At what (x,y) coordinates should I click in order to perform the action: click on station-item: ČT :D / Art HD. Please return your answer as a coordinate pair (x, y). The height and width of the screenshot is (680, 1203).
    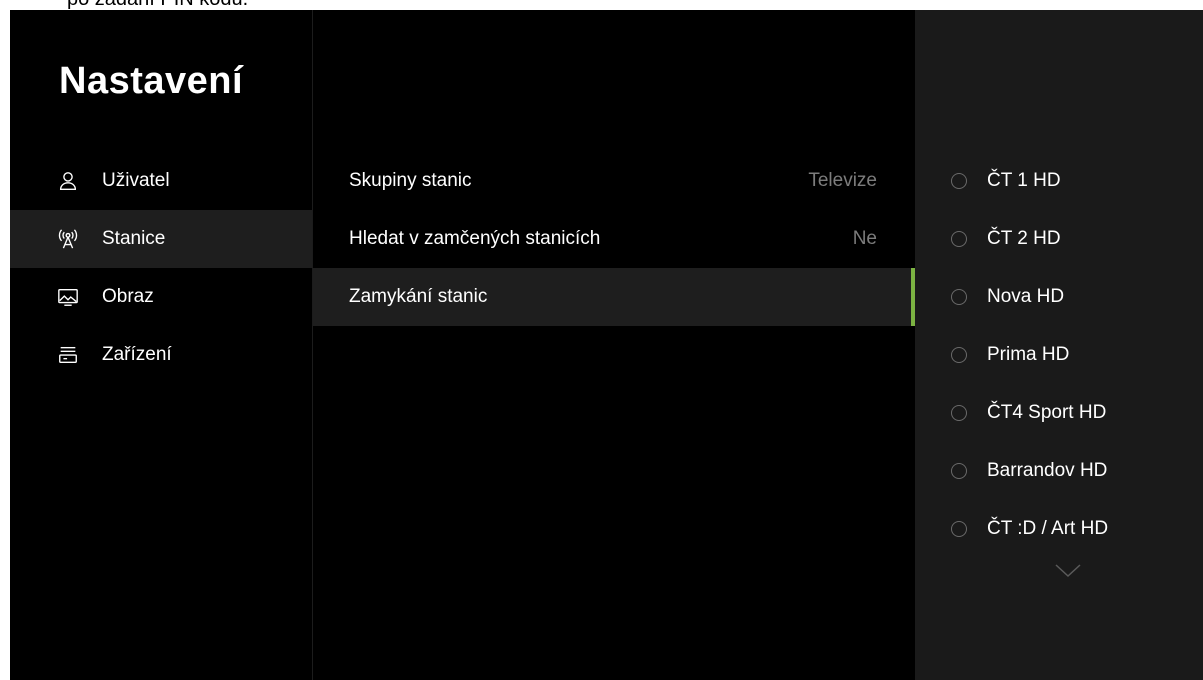
    Looking at the image, I should click on (1059, 529).